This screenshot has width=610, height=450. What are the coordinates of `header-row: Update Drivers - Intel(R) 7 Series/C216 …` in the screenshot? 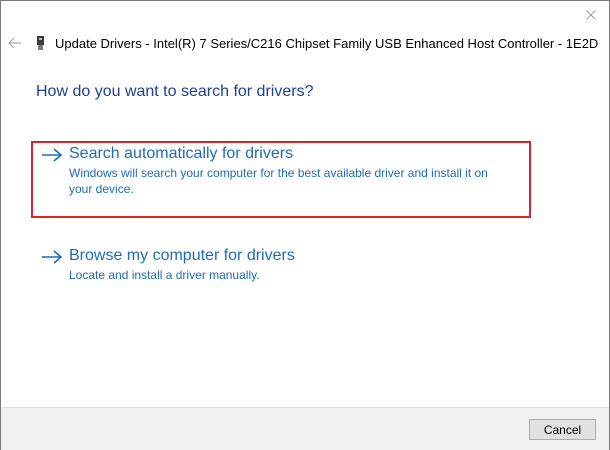 It's located at (305, 43).